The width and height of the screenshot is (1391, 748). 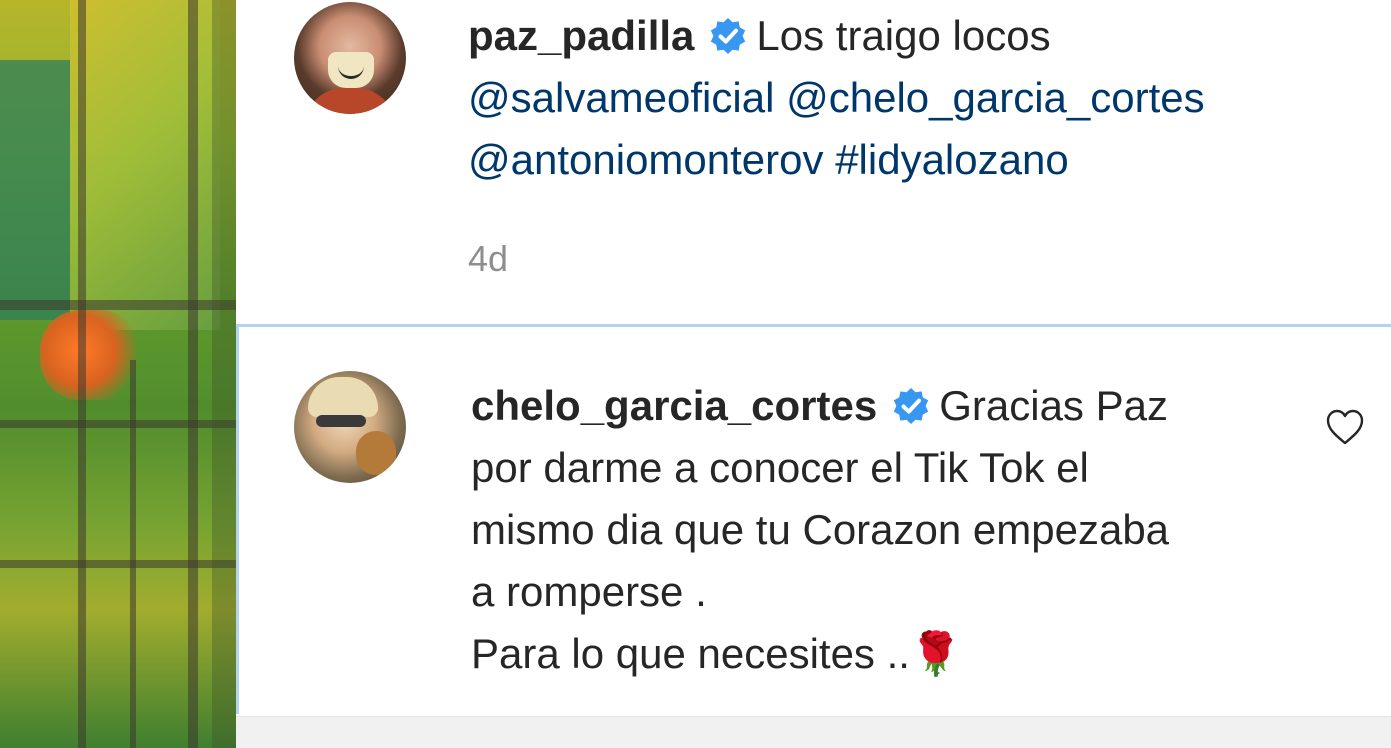 What do you see at coordinates (674, 405) in the screenshot?
I see `username-link: chelo_garcia_cortes` at bounding box center [674, 405].